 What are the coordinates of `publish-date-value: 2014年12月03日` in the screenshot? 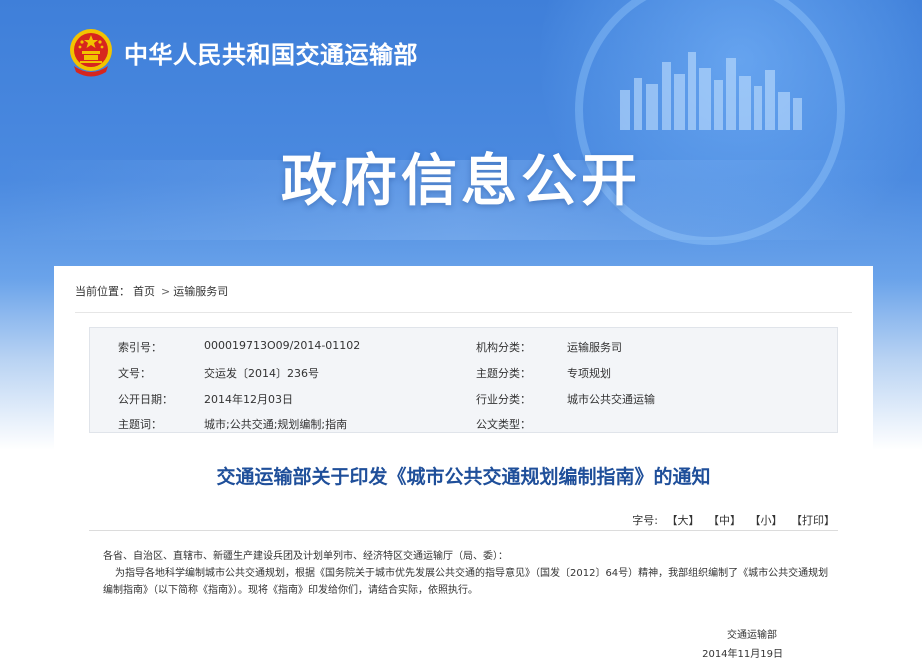 It's located at (248, 399).